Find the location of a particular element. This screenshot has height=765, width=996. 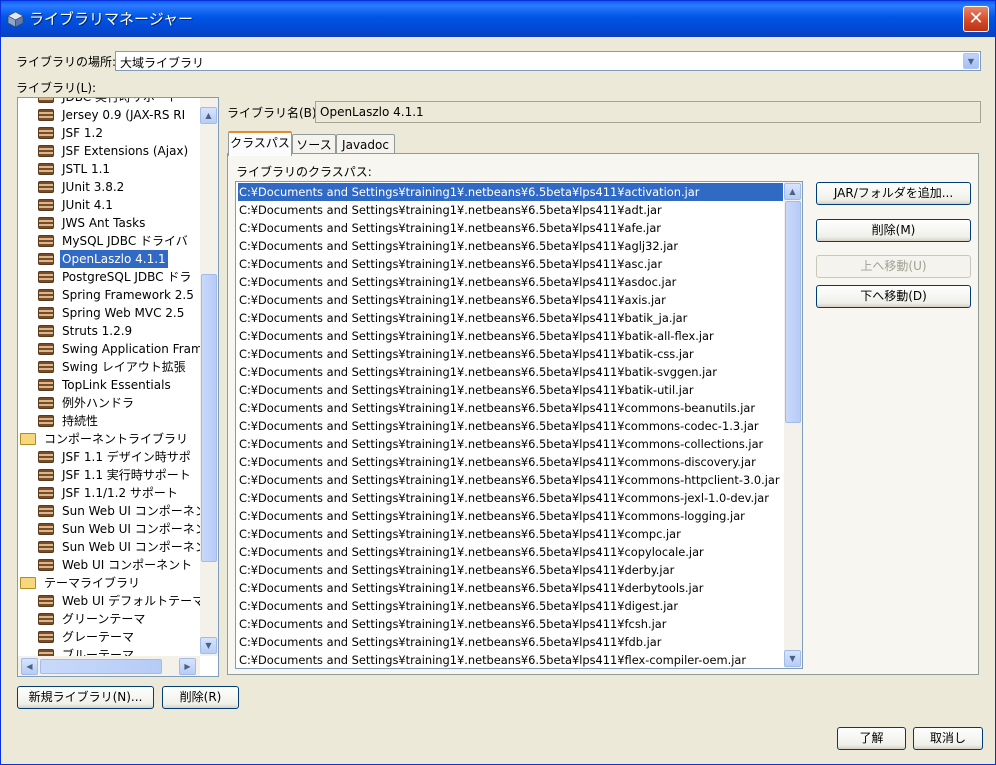

tree-horizontal-scrollbar: ◀ ▶ is located at coordinates (109, 666).